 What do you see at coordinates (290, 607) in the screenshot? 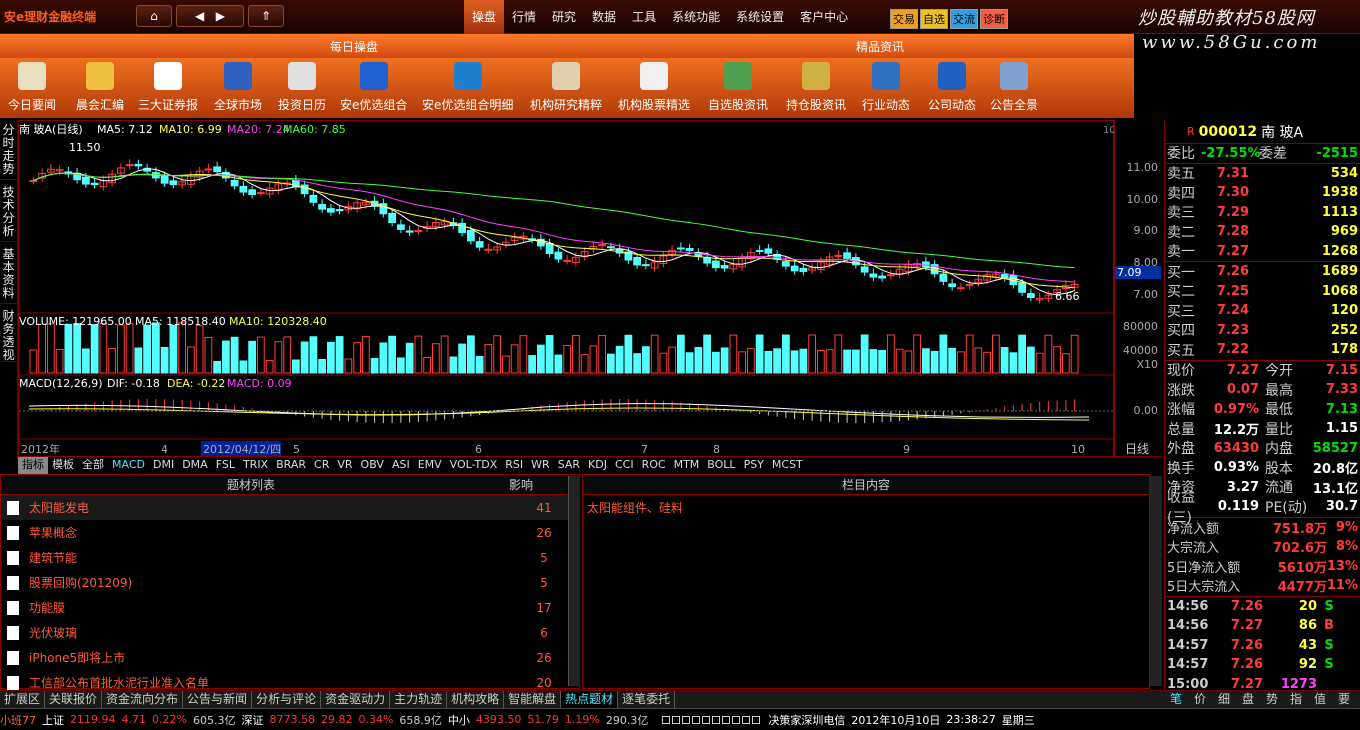
I see `list-item: 功能膜 17` at bounding box center [290, 607].